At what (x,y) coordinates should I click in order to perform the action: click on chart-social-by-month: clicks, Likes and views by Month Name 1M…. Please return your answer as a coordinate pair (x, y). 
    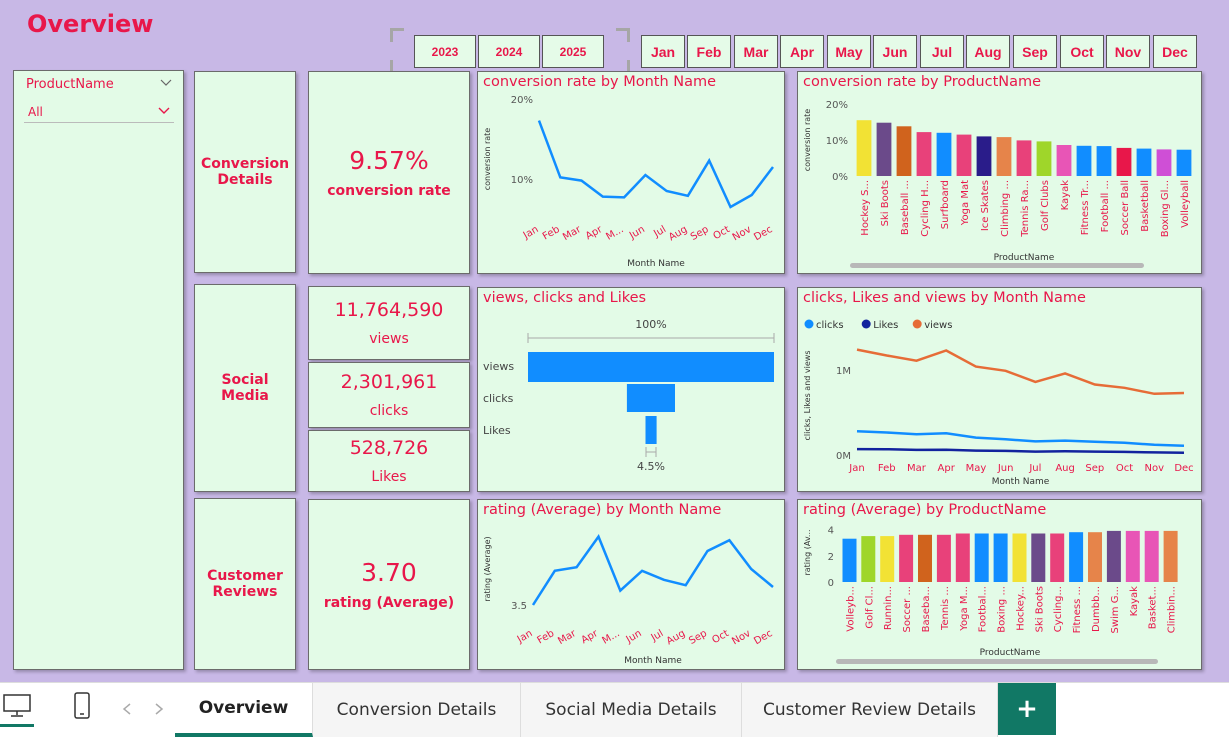
    Looking at the image, I should click on (999, 389).